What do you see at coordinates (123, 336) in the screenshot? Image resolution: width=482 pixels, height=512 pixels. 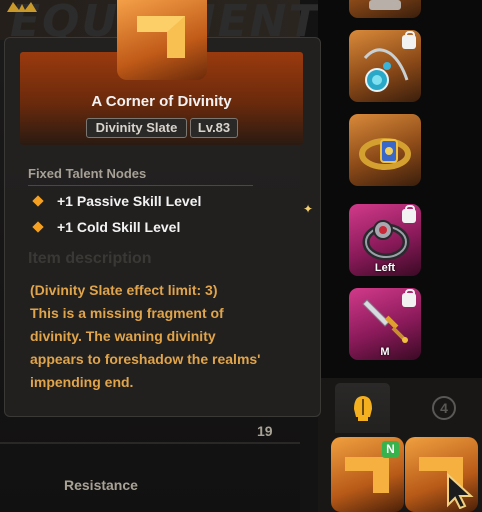 I see `description-line: divinity. The waning divinity` at bounding box center [123, 336].